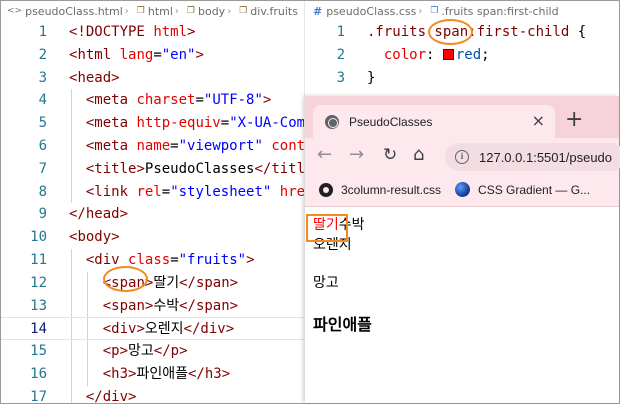 This screenshot has width=620, height=404. What do you see at coordinates (132, 32) in the screenshot?
I see `code-text: <!DOCTYPE html>` at bounding box center [132, 32].